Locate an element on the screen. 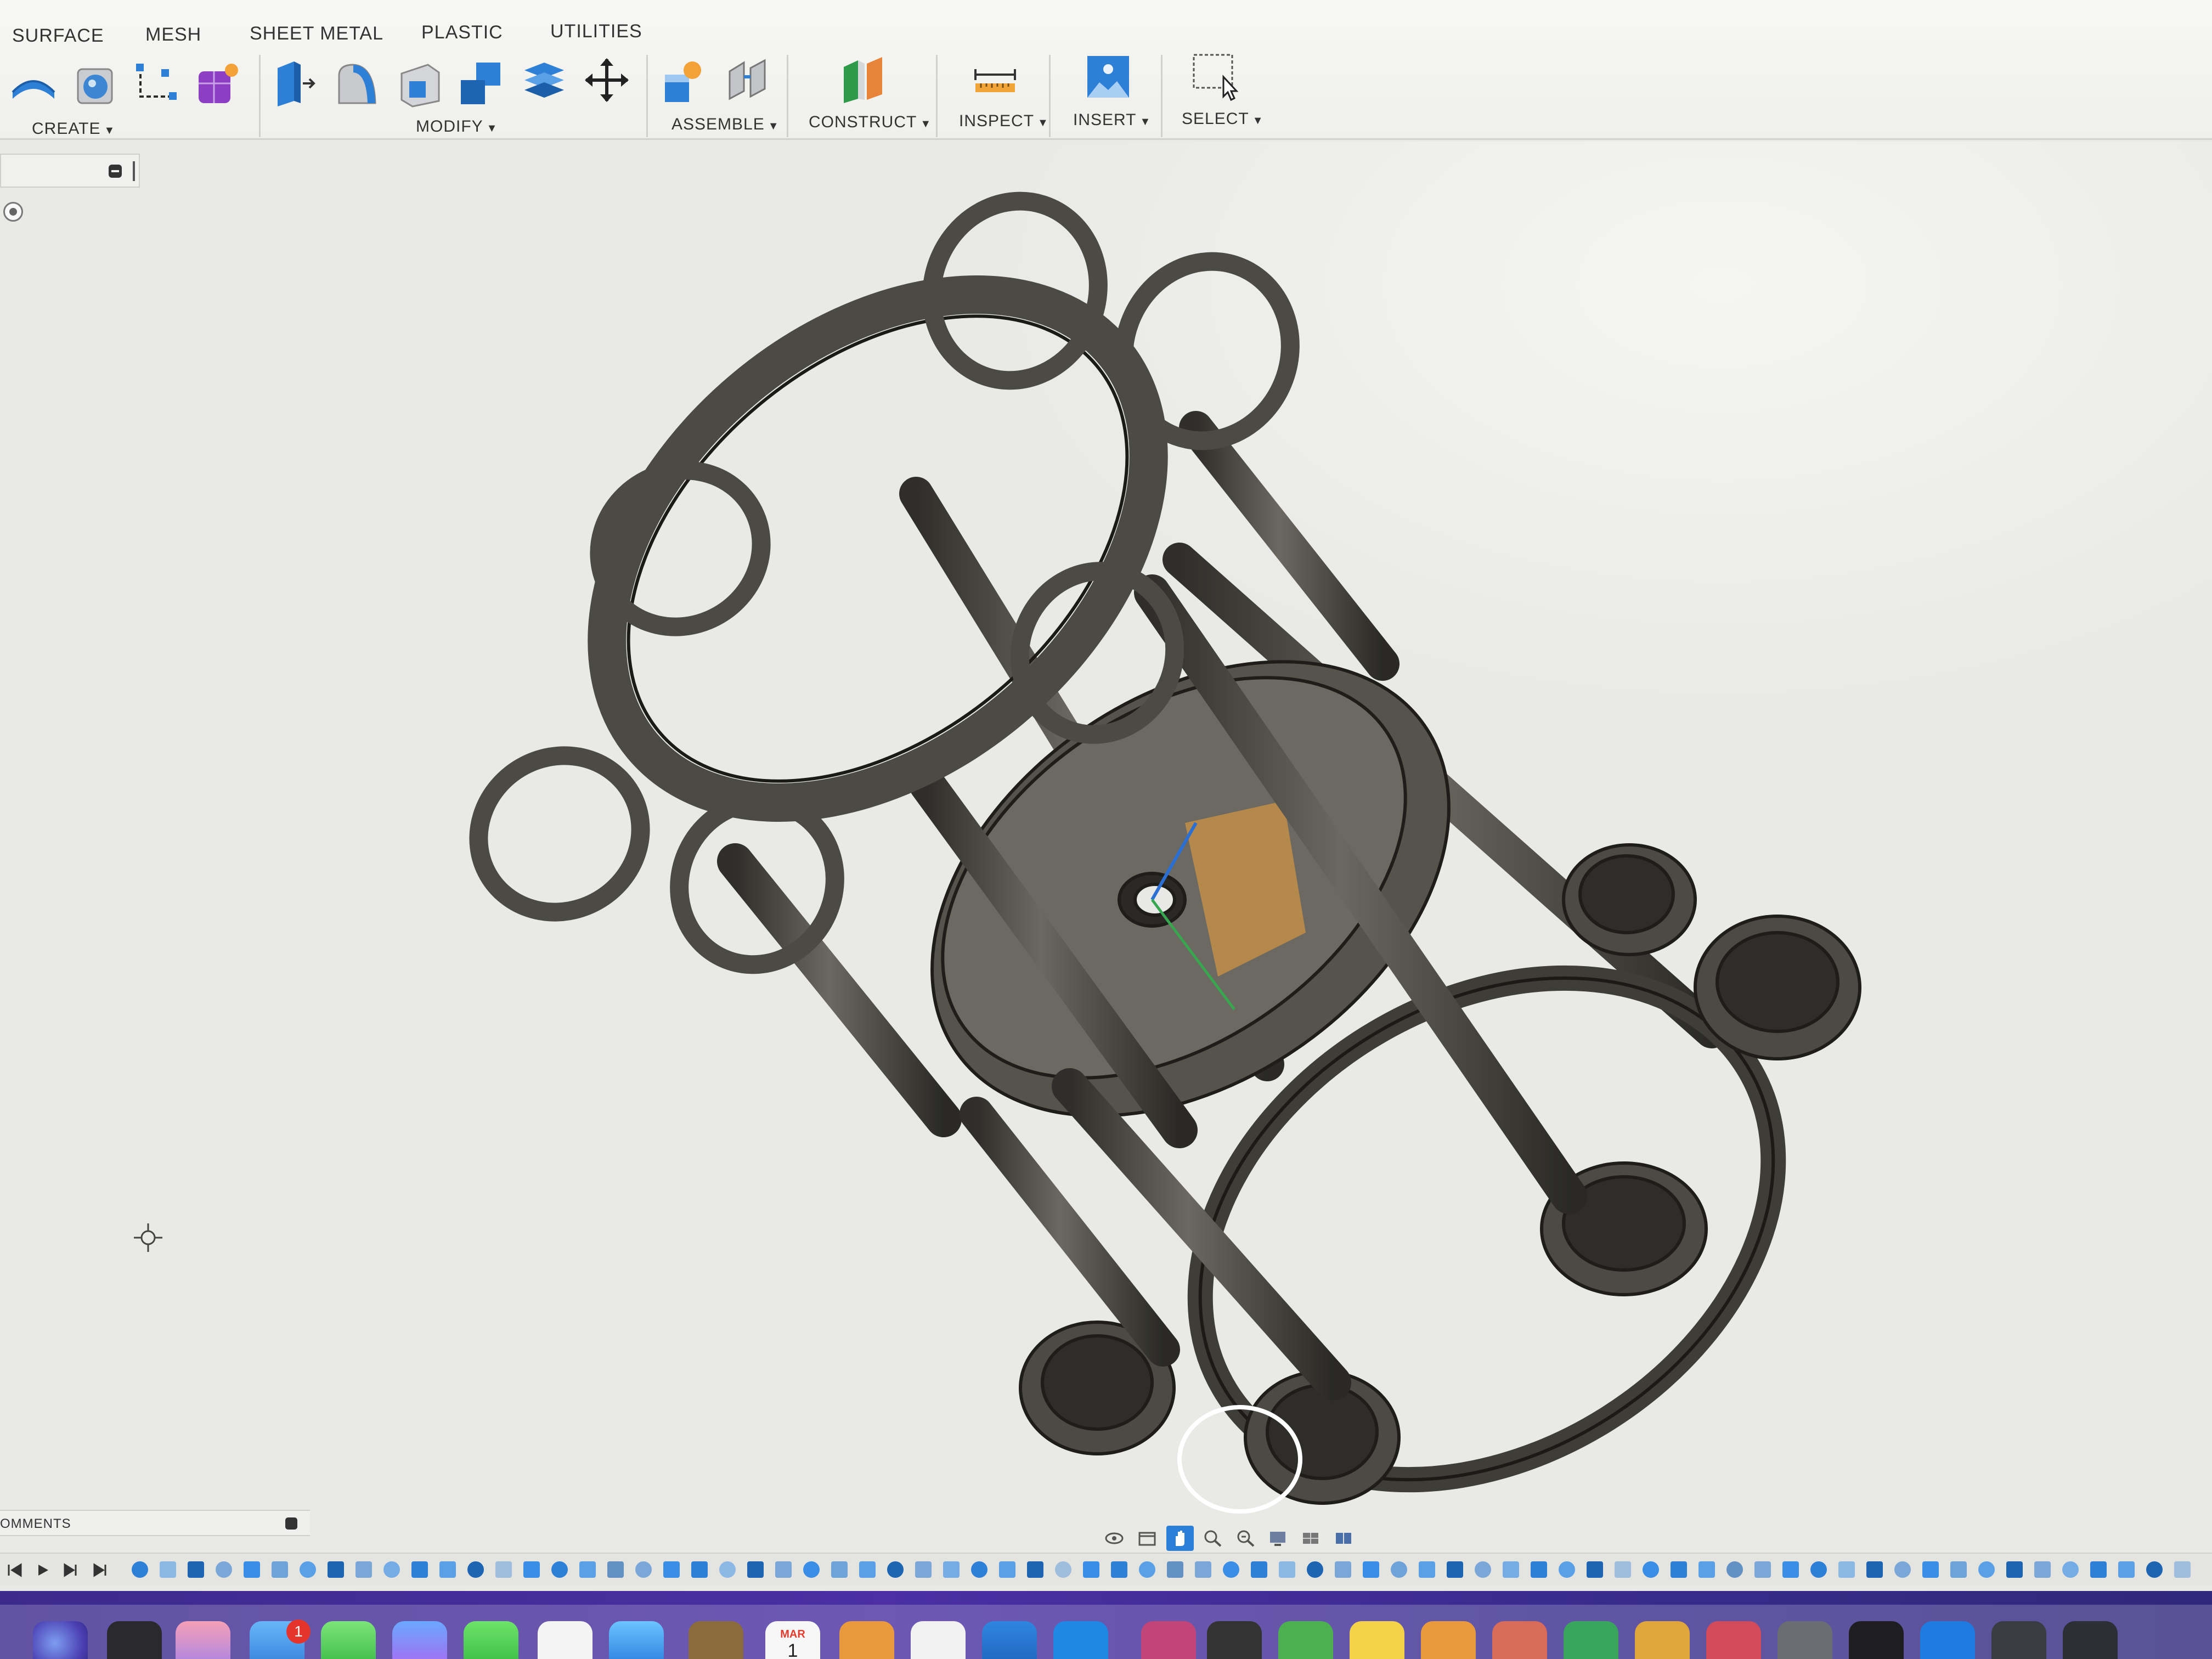  offset-plane-icon is located at coordinates (864, 79).